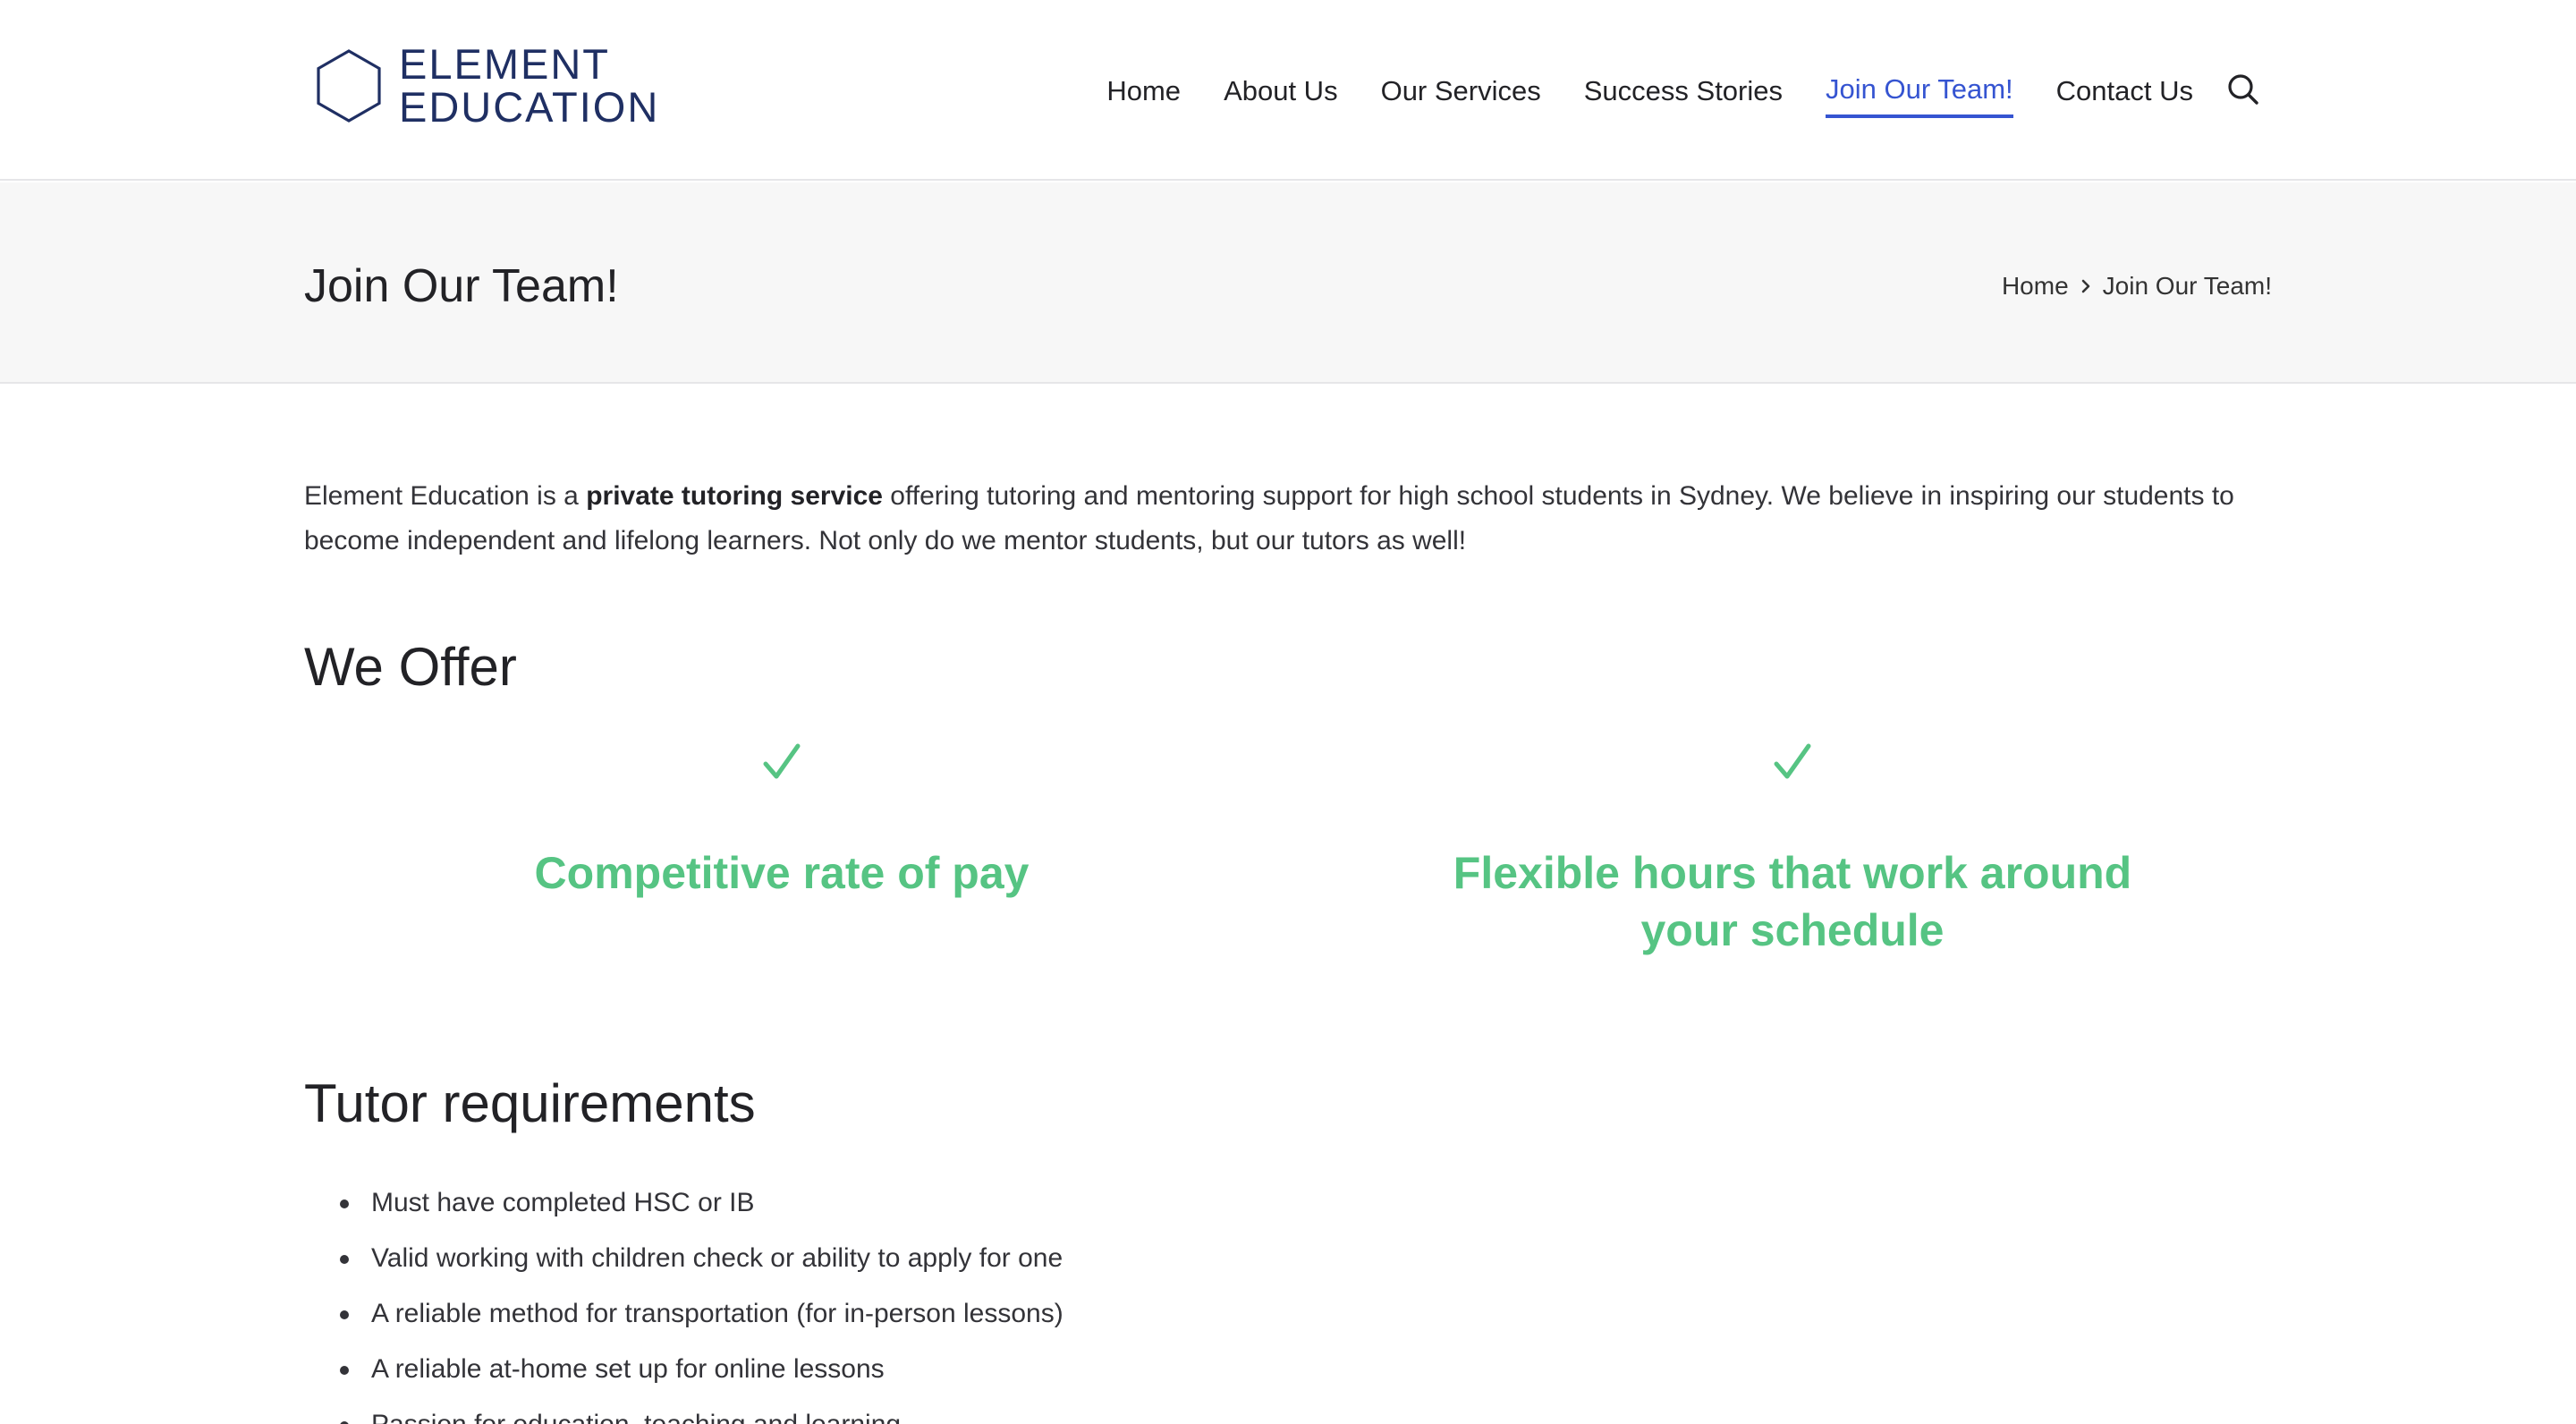 Image resolution: width=2576 pixels, height=1424 pixels. Describe the element at coordinates (782, 822) in the screenshot. I see `offer-item: Competitive rate of pay` at that location.